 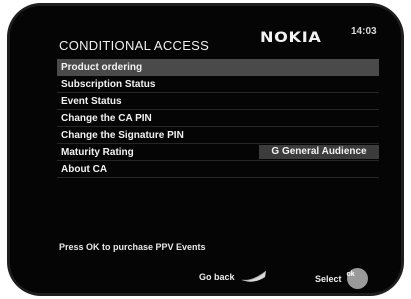 What do you see at coordinates (328, 278) in the screenshot?
I see `select-label: Select` at bounding box center [328, 278].